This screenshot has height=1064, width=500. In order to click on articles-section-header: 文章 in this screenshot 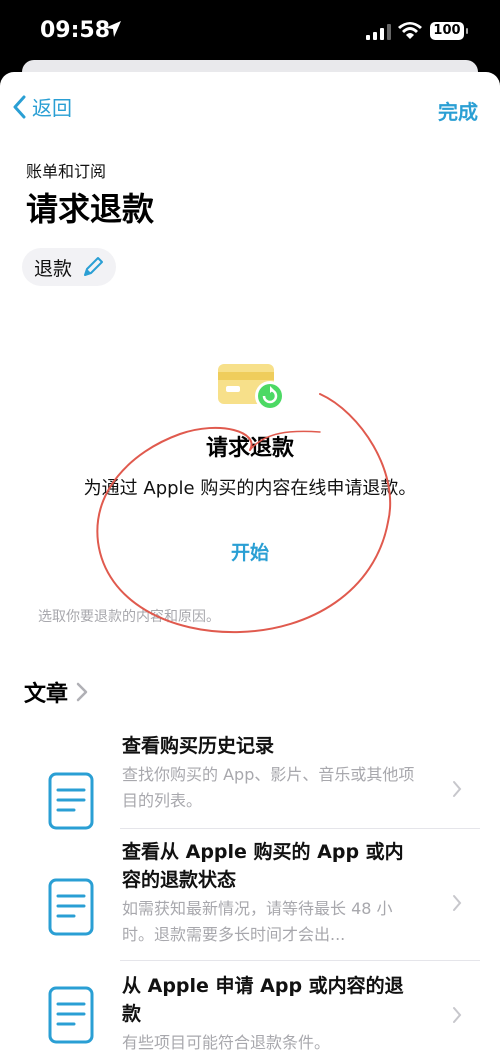, I will do `click(56, 692)`.